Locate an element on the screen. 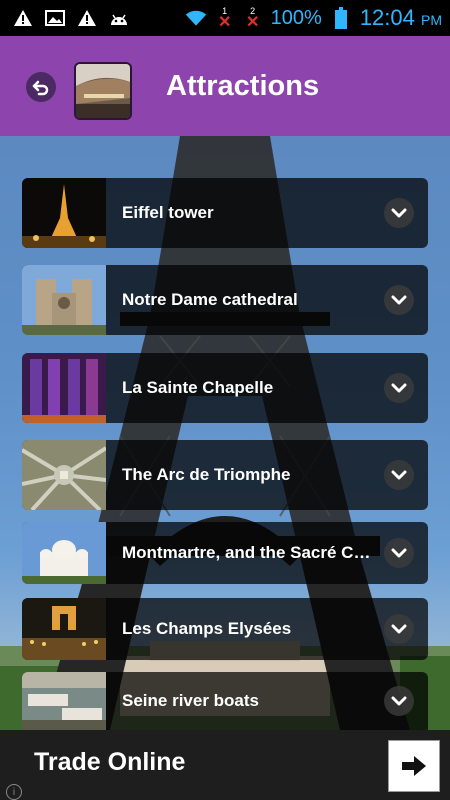  clock-ampm: PM is located at coordinates (431, 20).